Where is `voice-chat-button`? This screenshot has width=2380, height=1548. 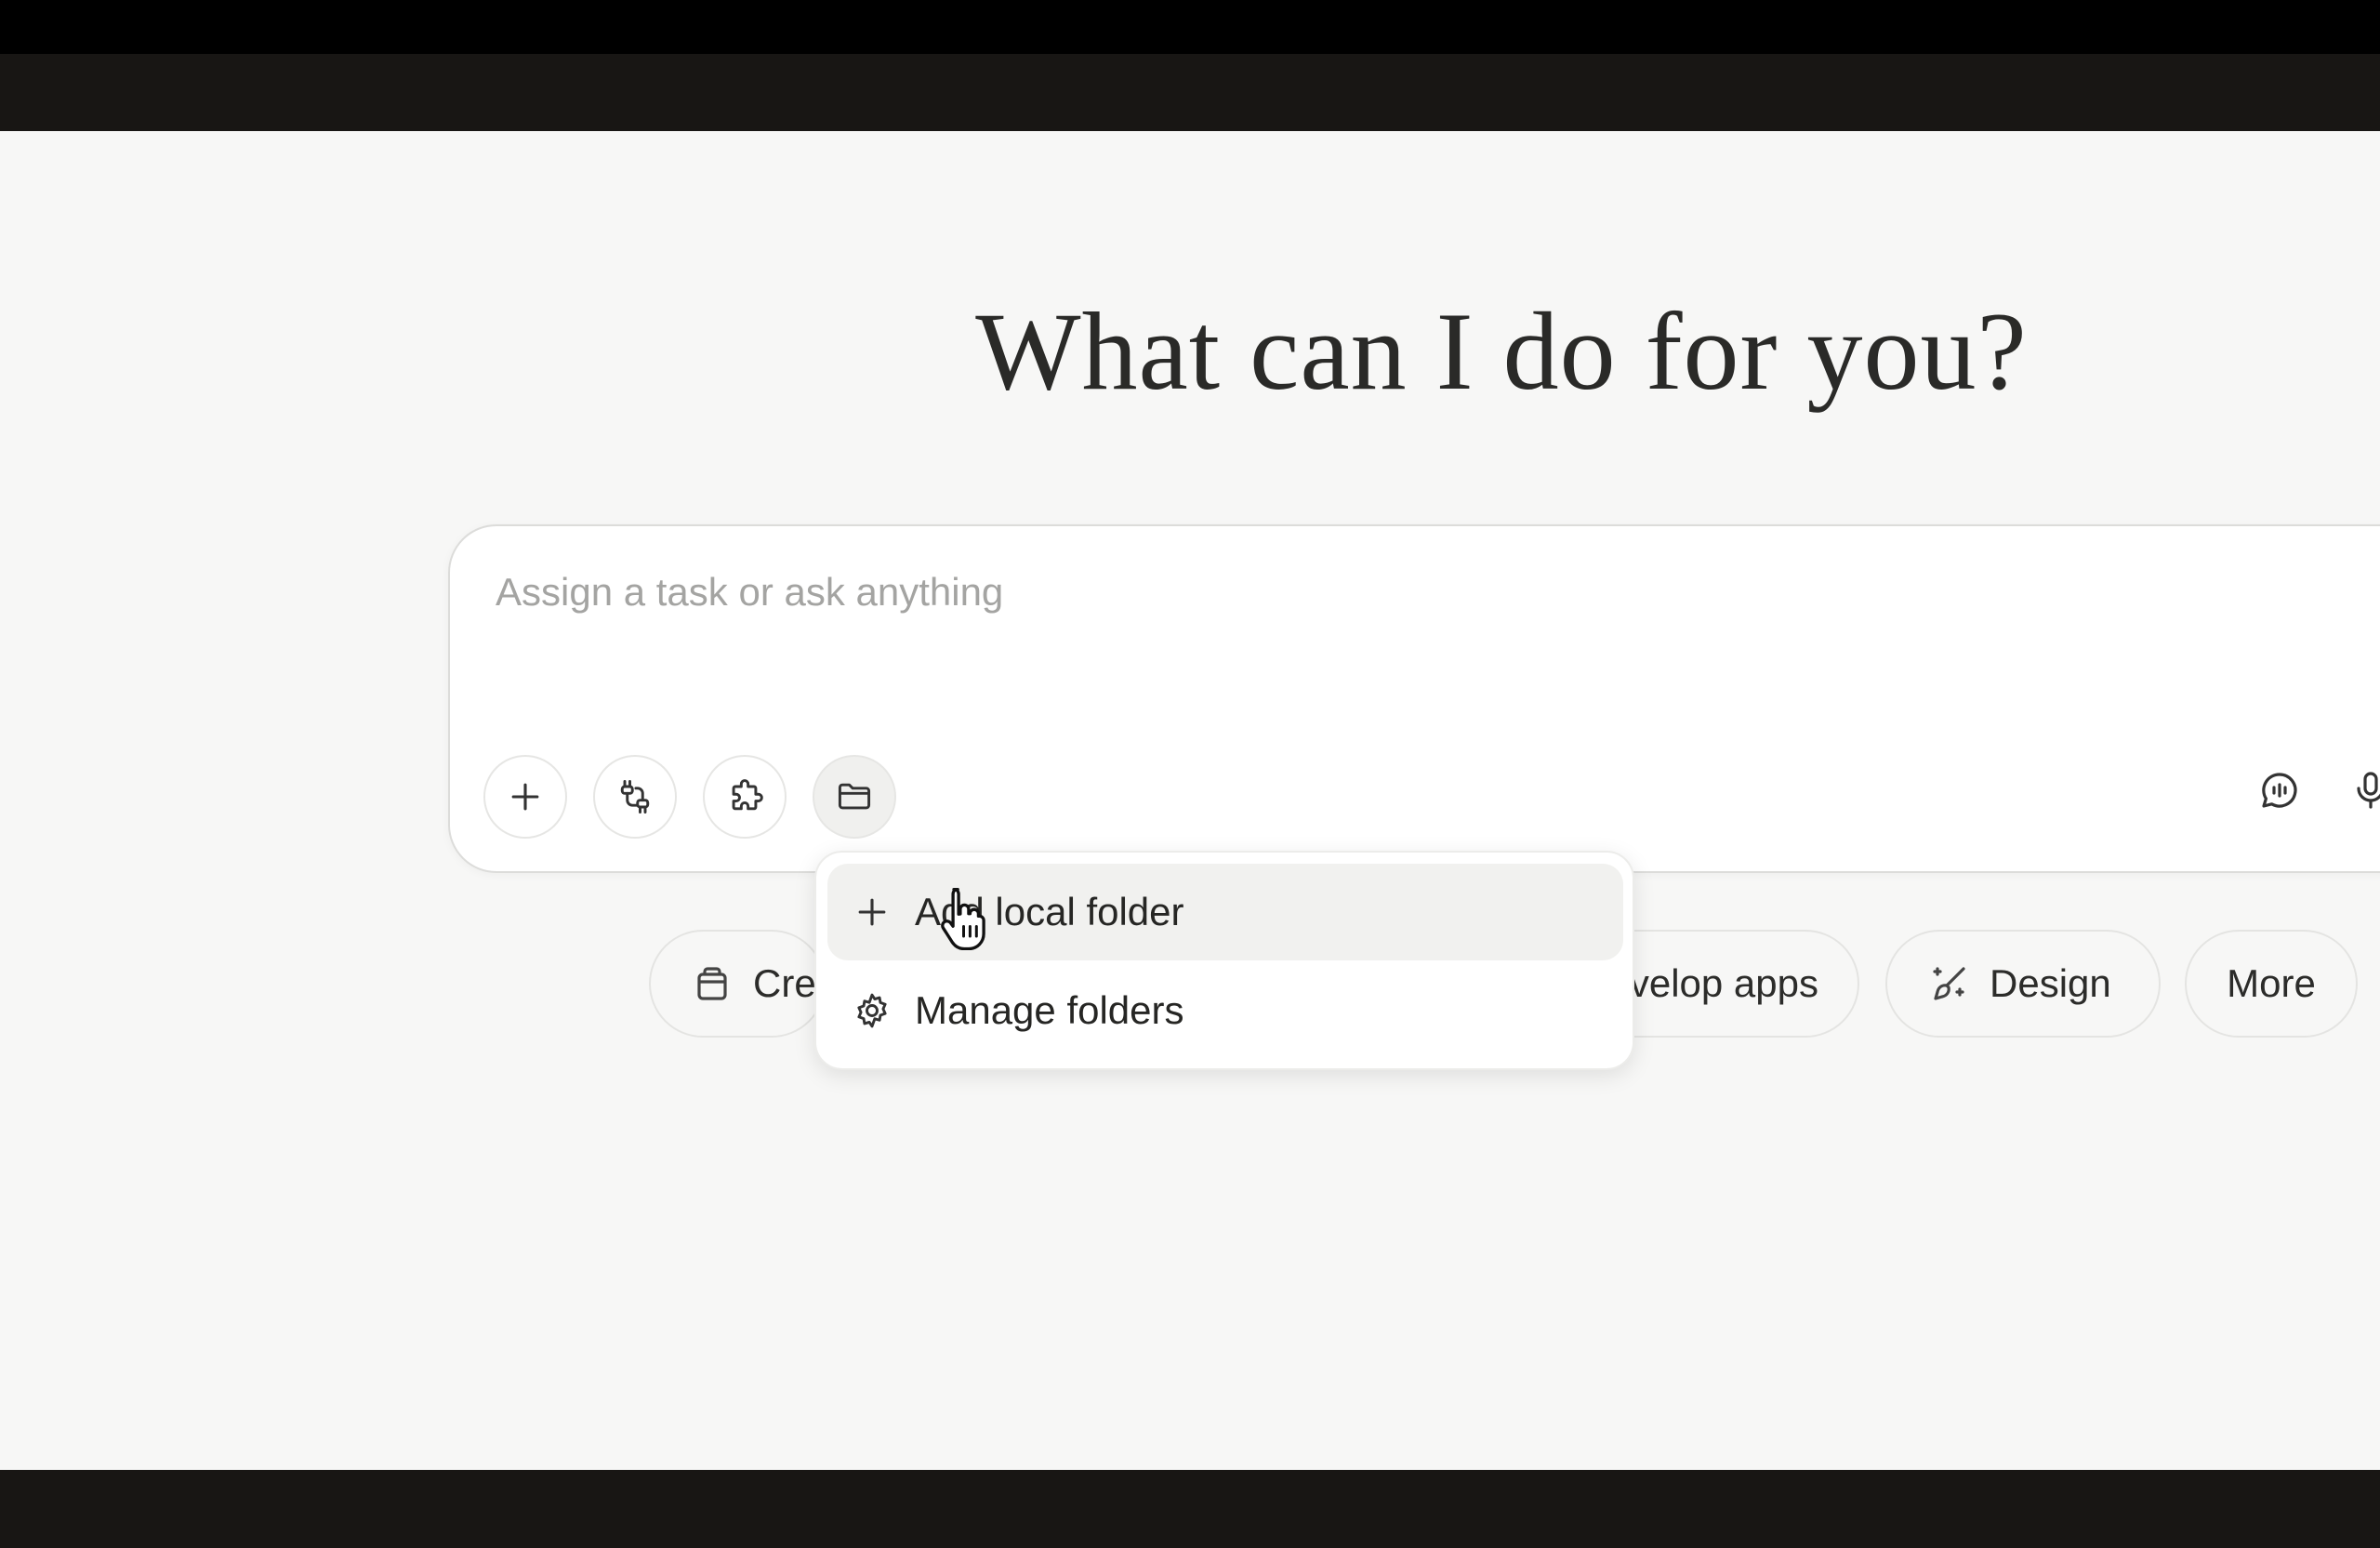 voice-chat-button is located at coordinates (2279, 790).